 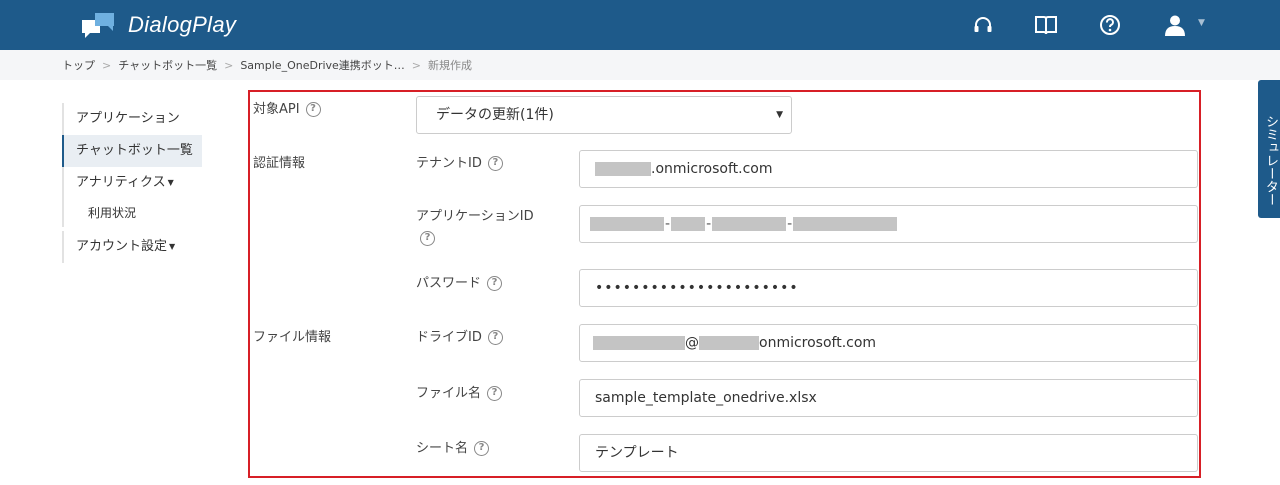 I want to click on password-value: ••••••••••••••••••••••, so click(x=697, y=288).